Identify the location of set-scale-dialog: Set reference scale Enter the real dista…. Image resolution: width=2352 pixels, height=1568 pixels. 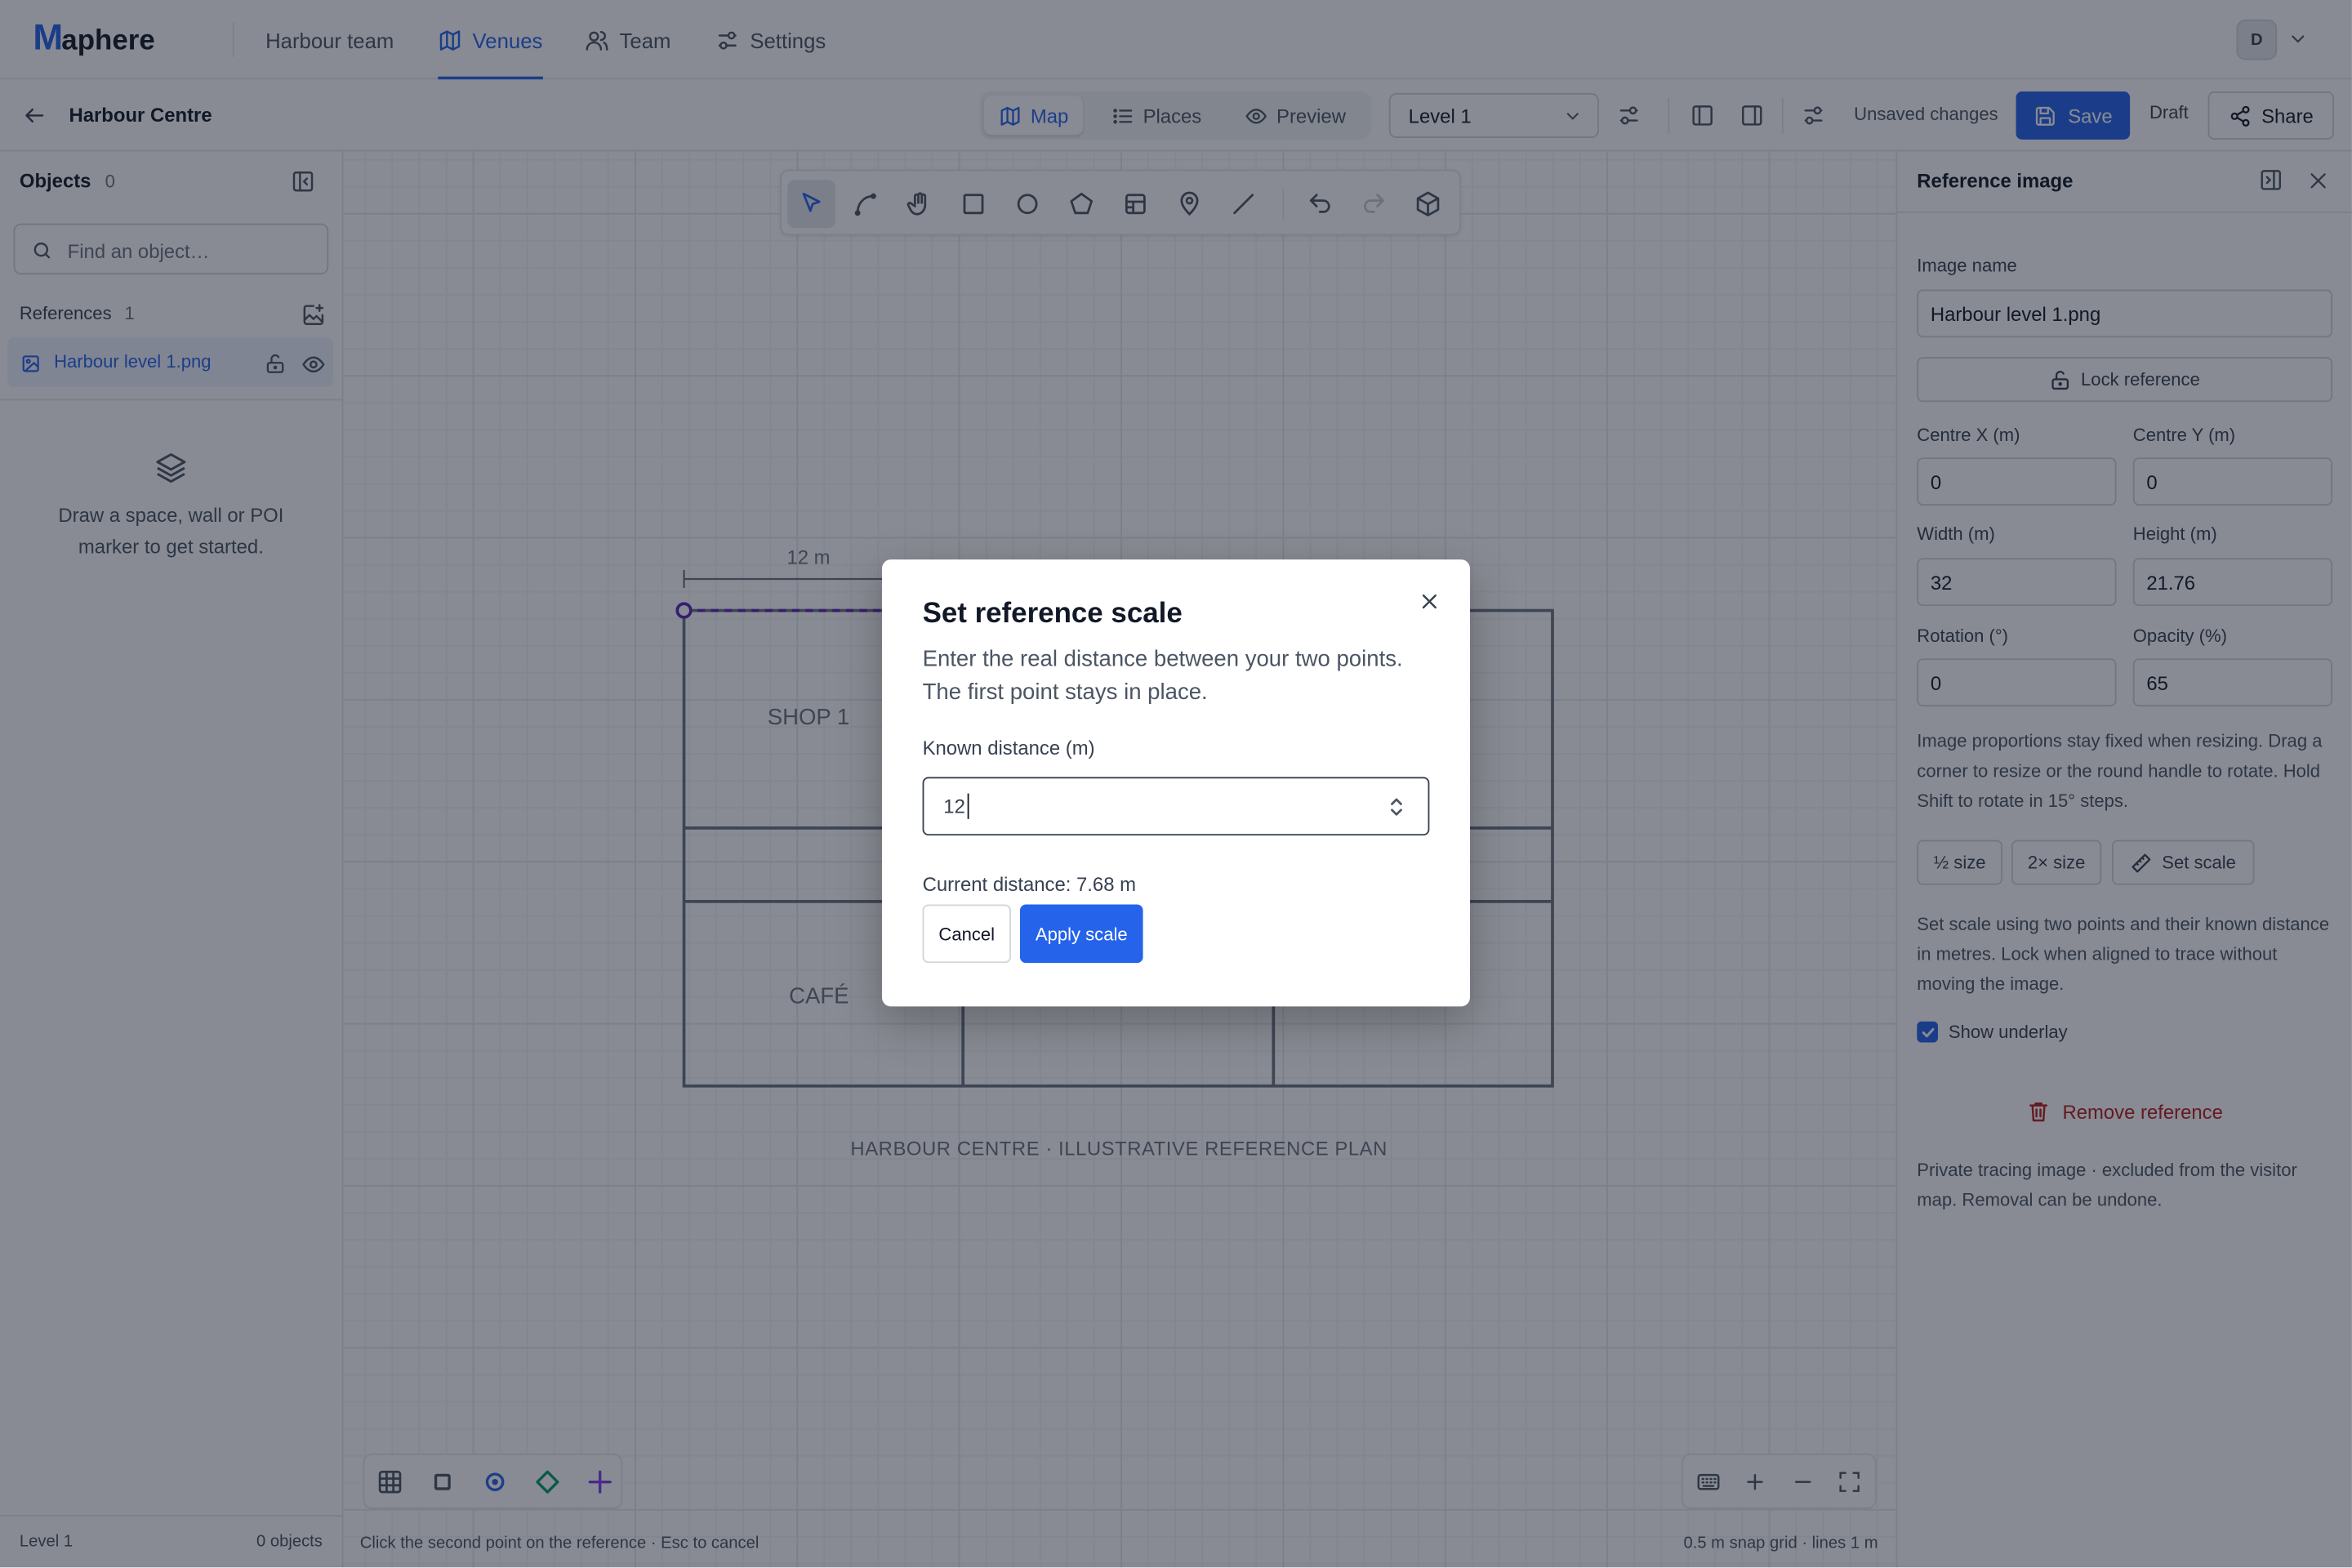
(1175, 783).